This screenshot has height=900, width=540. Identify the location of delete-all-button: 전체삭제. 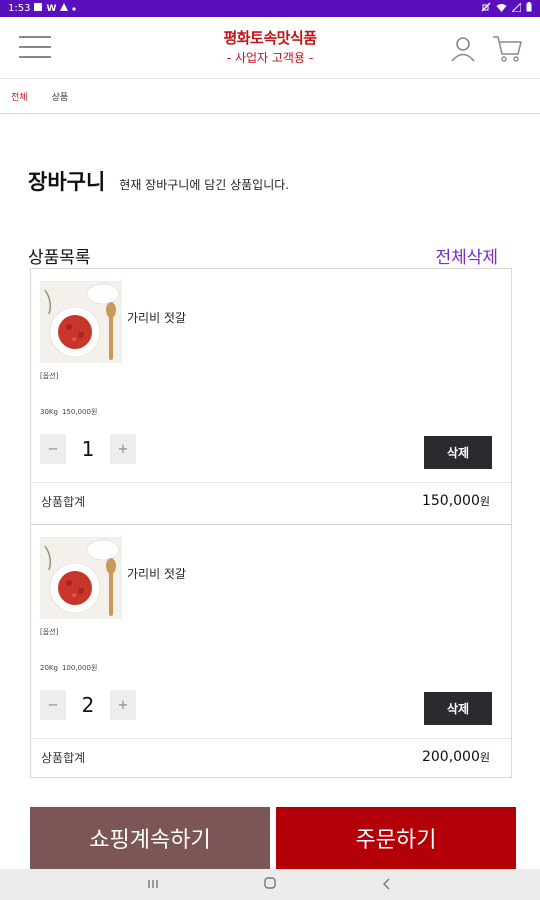
(466, 255).